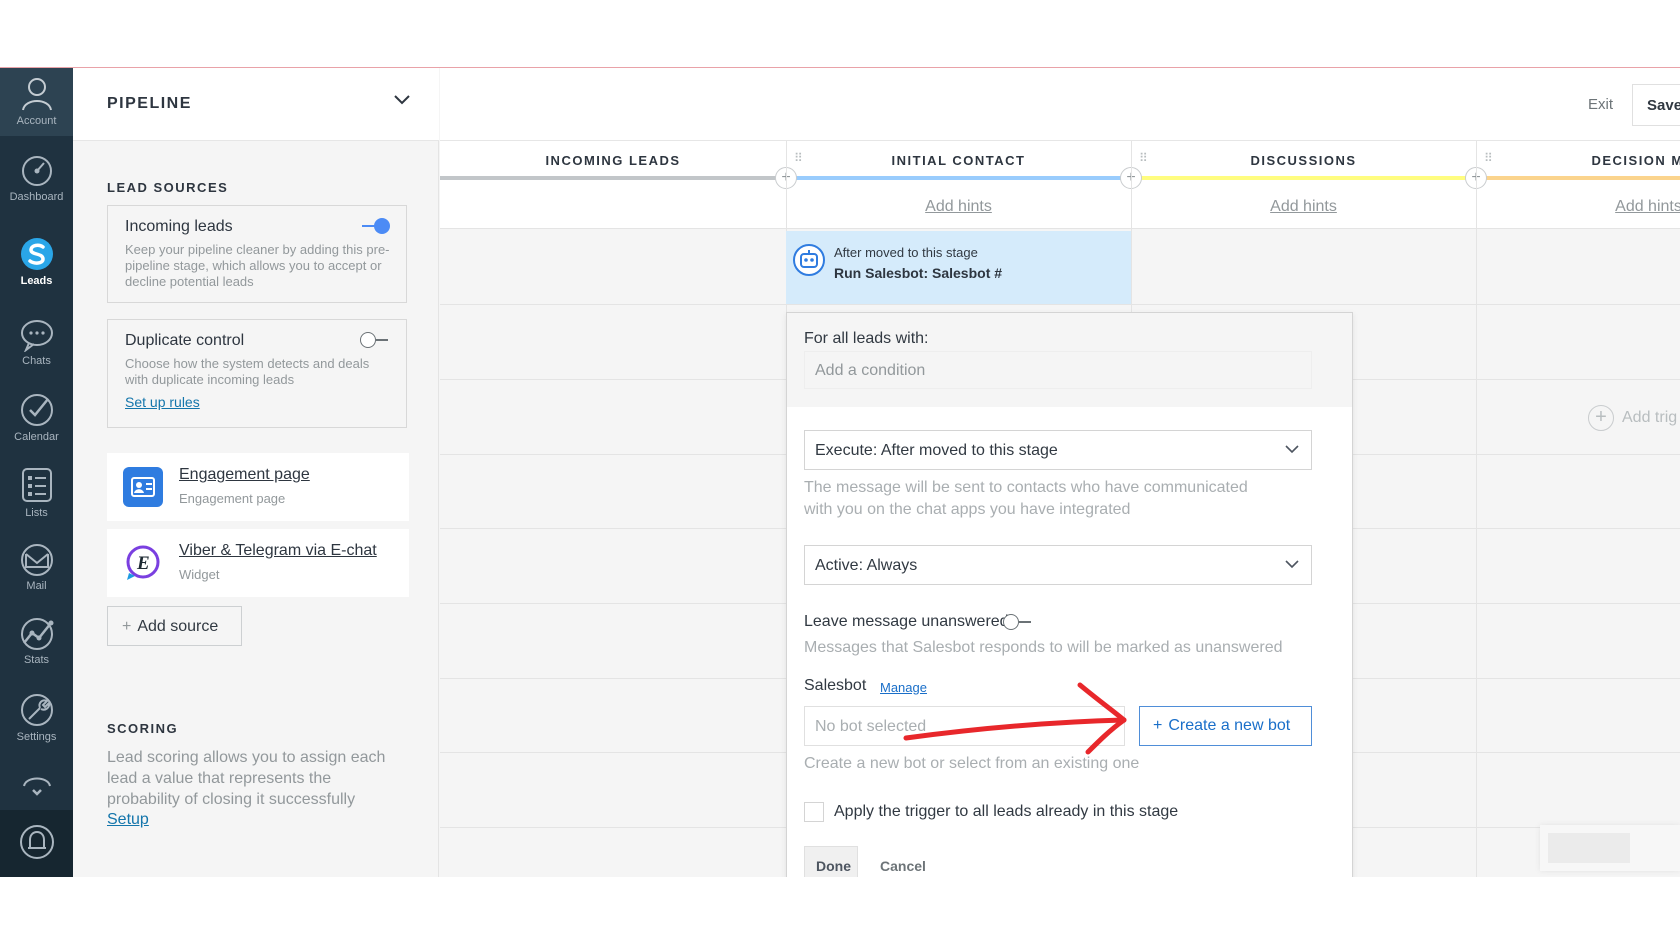 This screenshot has width=1680, height=945. What do you see at coordinates (143, 728) in the screenshot?
I see `scoring-title: SCORING` at bounding box center [143, 728].